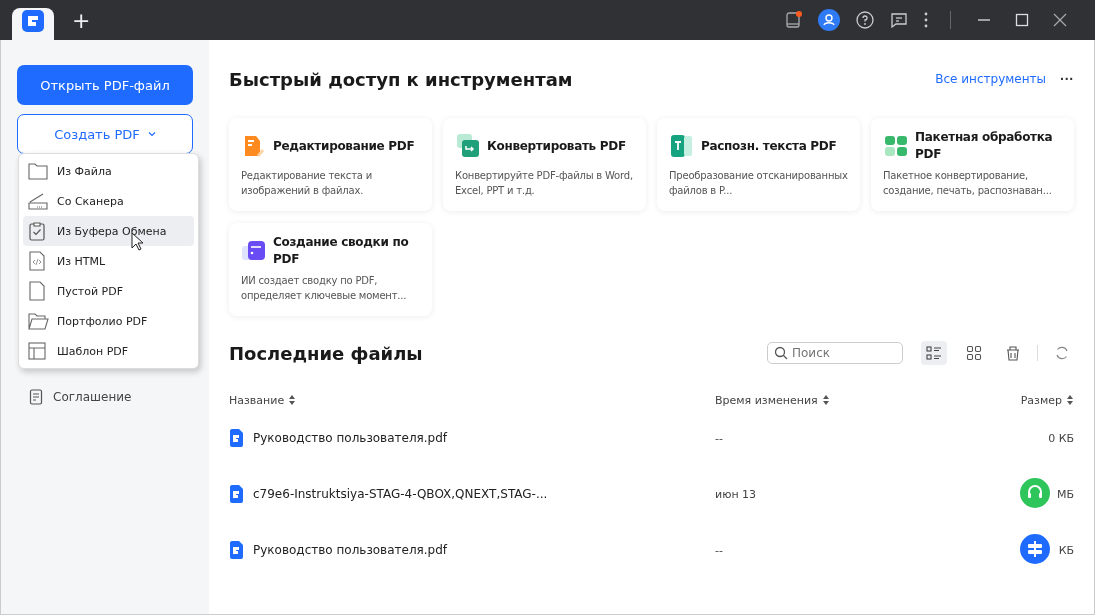  Describe the element at coordinates (472, 400) in the screenshot. I see `column-header: Название` at that location.